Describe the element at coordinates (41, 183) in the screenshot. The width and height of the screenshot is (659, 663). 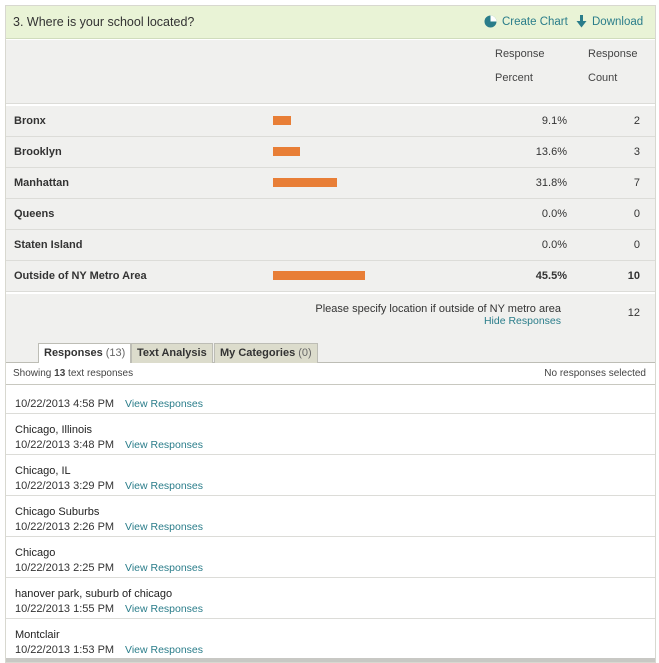
I see `answer-label: Manhattan` at that location.